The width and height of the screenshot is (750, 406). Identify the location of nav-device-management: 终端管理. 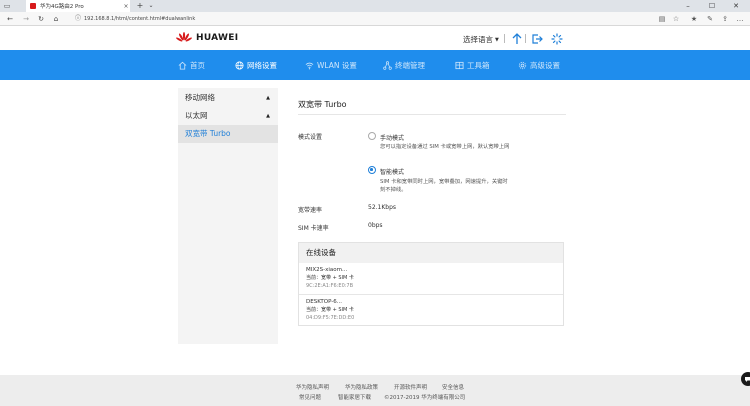
(404, 65).